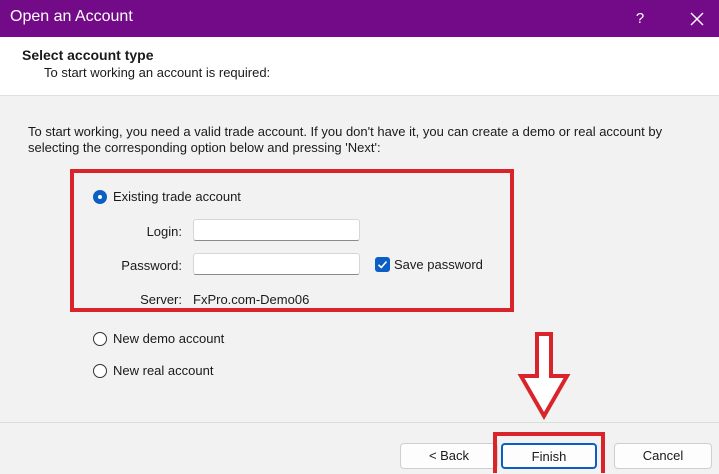 The image size is (719, 474). Describe the element at coordinates (663, 456) in the screenshot. I see `cancel-button: Cancel` at that location.